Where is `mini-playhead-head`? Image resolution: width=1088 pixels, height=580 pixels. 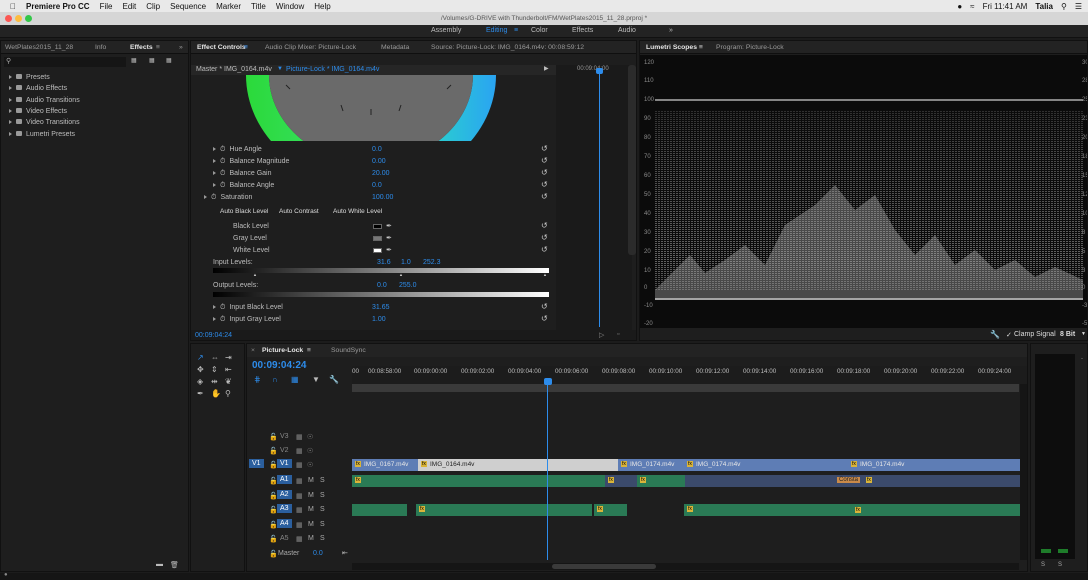
mini-playhead-head is located at coordinates (599, 71).